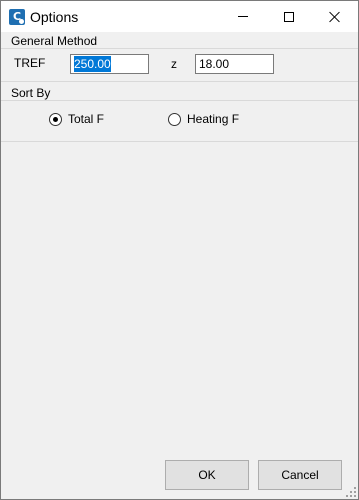 Image resolution: width=359 pixels, height=500 pixels. I want to click on sort-by-bottom-divider, so click(179, 141).